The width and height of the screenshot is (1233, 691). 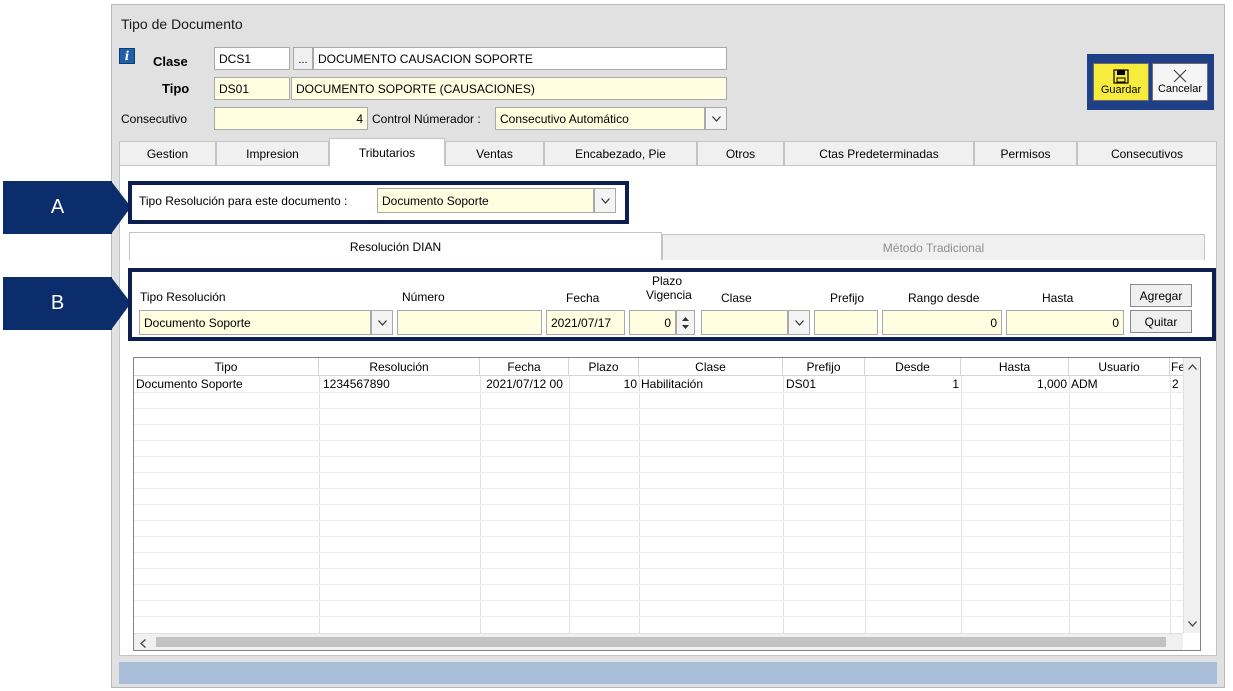 What do you see at coordinates (1180, 82) in the screenshot?
I see `cancel-button: Cancelar` at bounding box center [1180, 82].